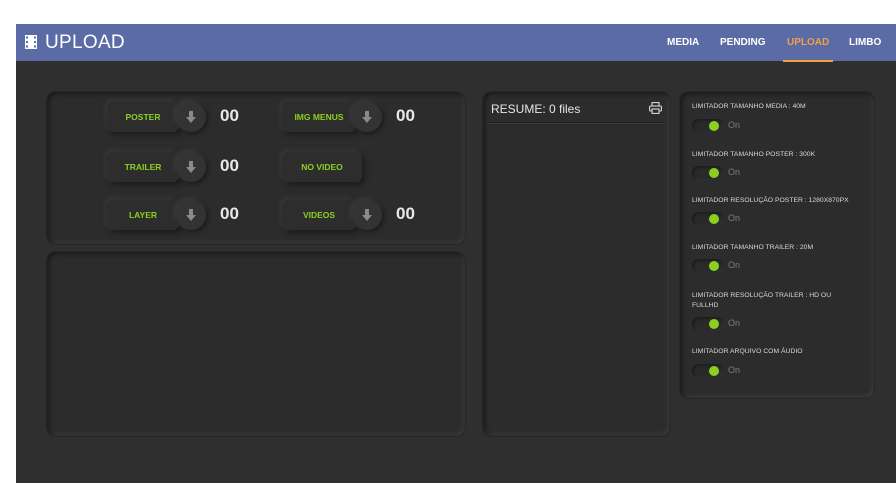  Describe the element at coordinates (708, 371) in the screenshot. I see `limiter-toggle-audio-file` at that location.